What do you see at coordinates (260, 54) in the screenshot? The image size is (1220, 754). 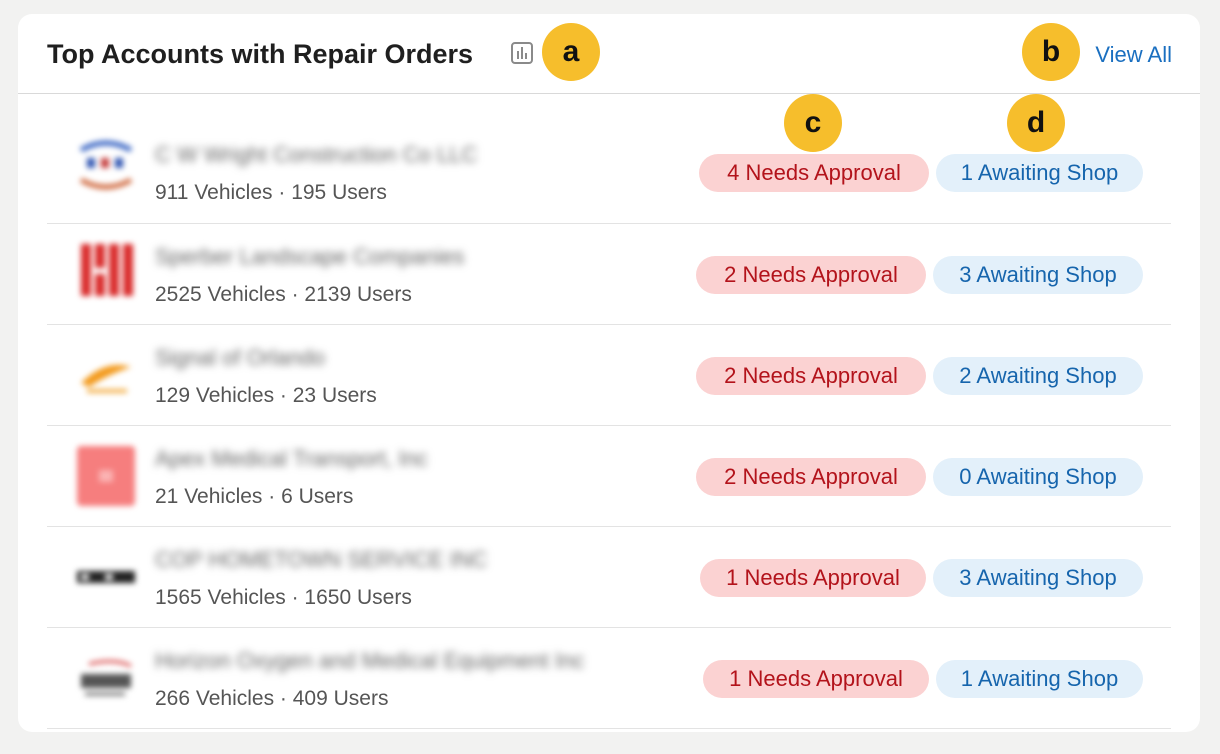 I see `card-title: Top Accounts with Repair Orders` at bounding box center [260, 54].